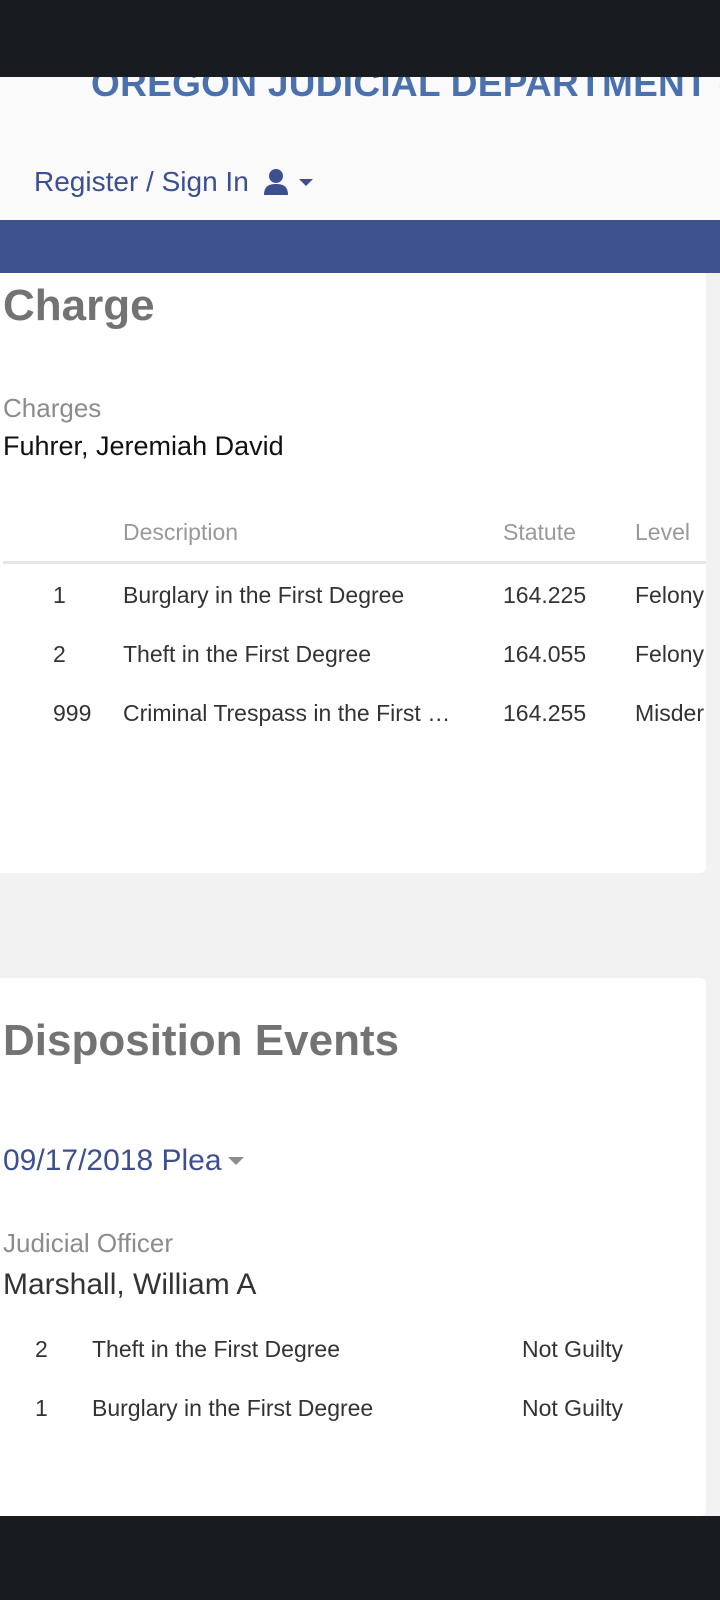  Describe the element at coordinates (88, 1243) in the screenshot. I see `judicial-officer-label: Judicial Officer` at that location.